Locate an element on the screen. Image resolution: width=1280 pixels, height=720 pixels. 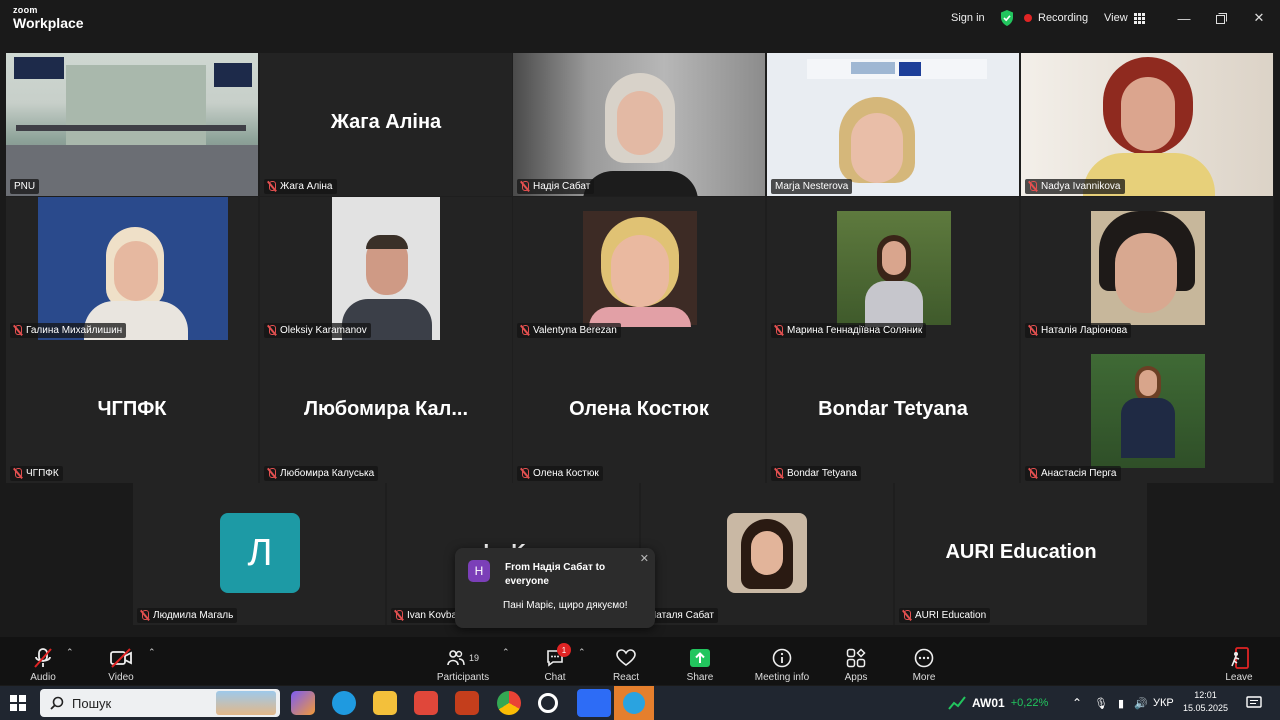
chat-message: Пані Маріє, щиро дякуємо! is located at coordinates (565, 605).